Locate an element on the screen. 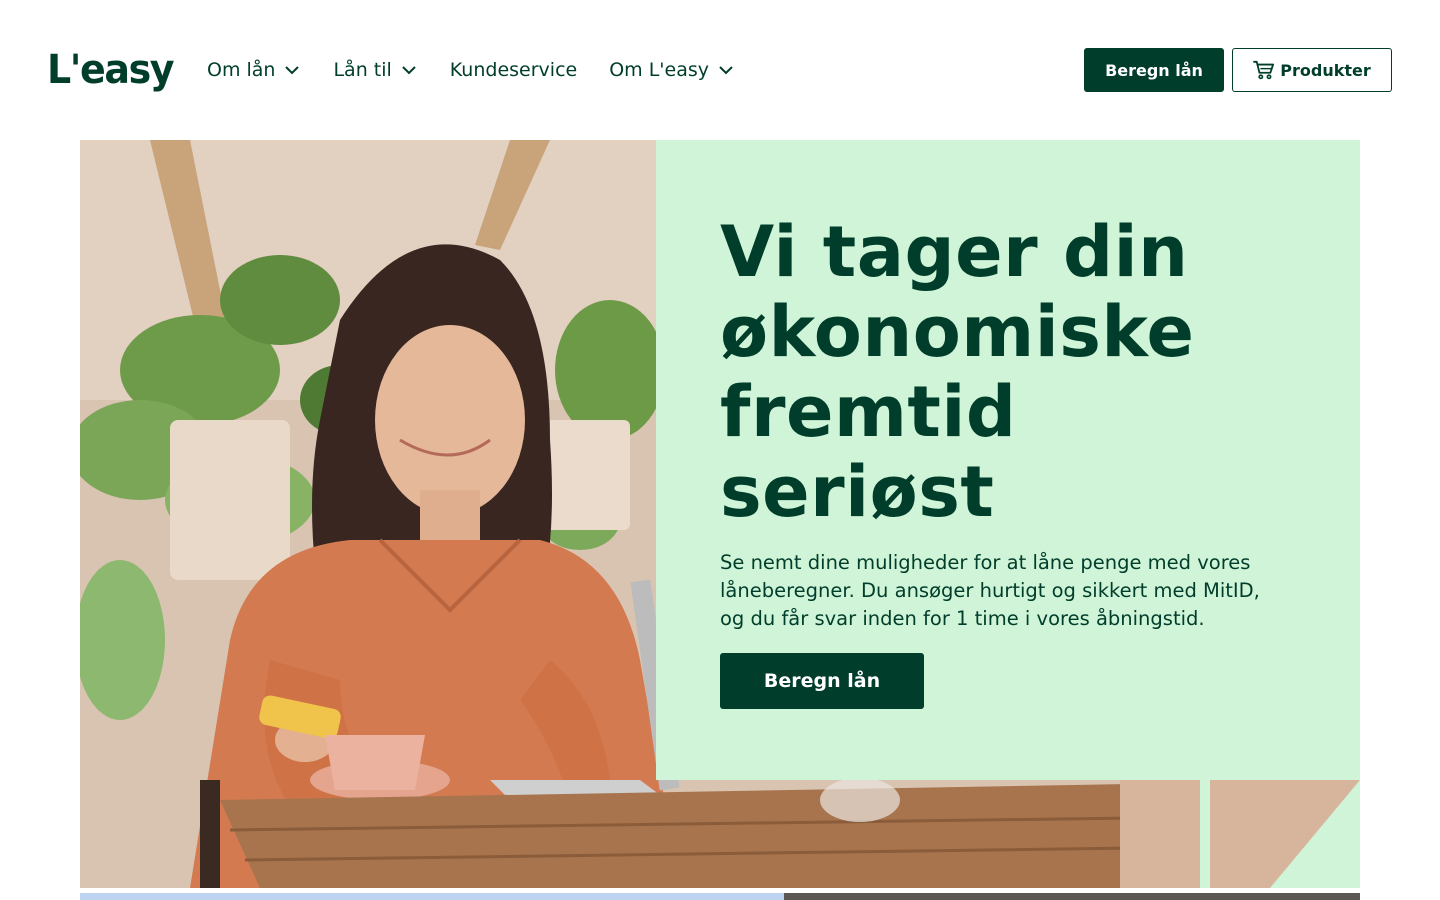  nav-item-label: Kundeservice is located at coordinates (513, 70).